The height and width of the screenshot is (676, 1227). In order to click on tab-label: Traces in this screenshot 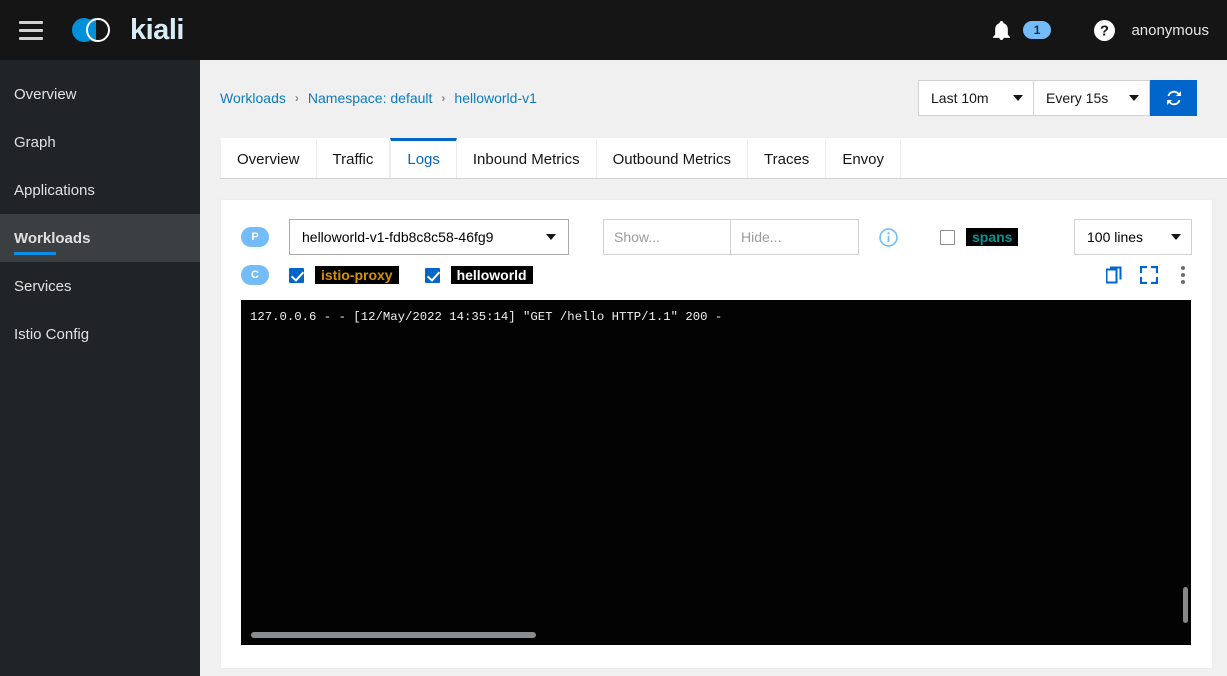, I will do `click(787, 159)`.